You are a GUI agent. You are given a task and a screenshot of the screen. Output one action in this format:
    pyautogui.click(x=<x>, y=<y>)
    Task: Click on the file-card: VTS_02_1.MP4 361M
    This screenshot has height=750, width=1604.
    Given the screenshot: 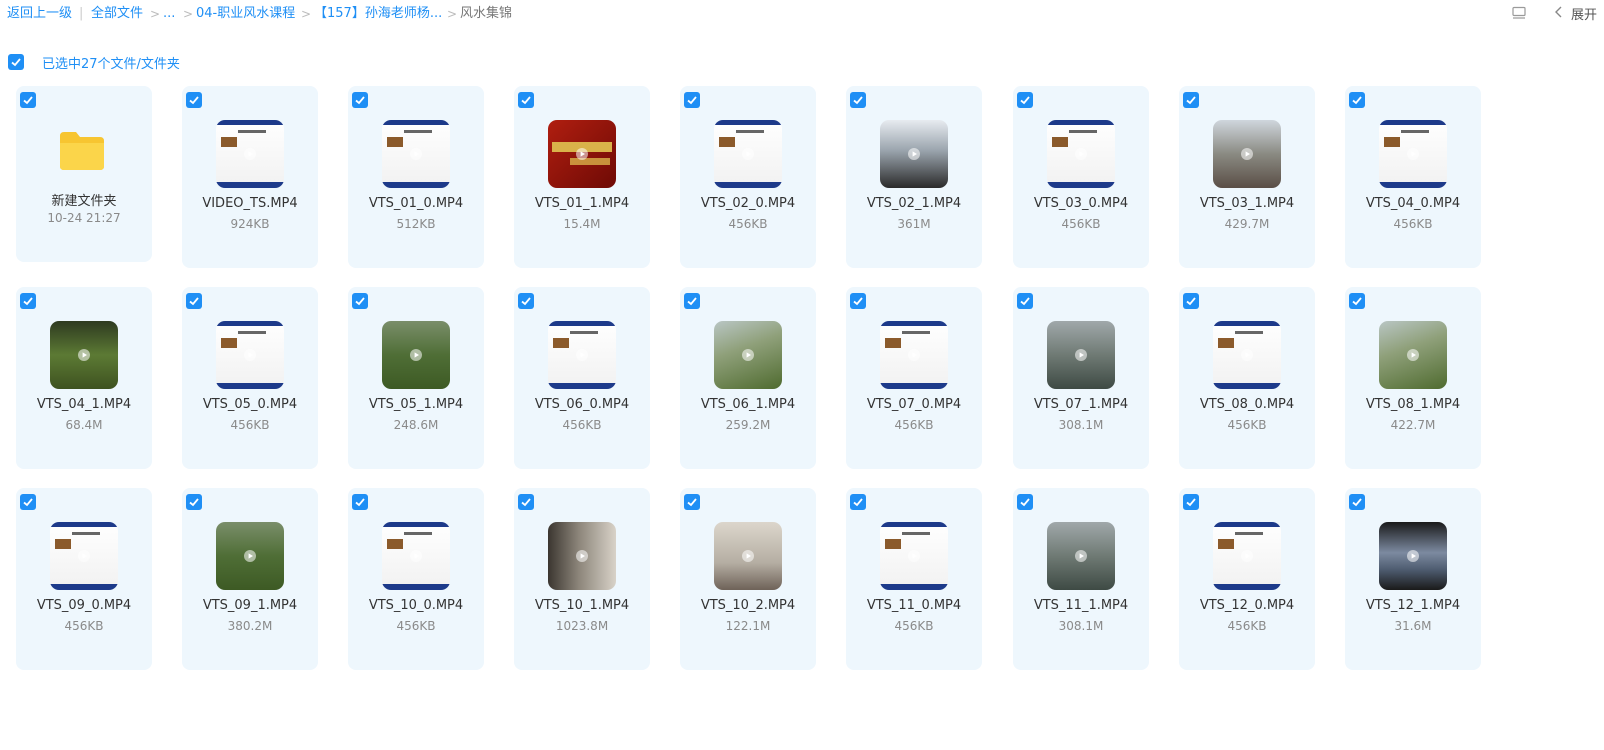 What is the action you would take?
    pyautogui.click(x=914, y=177)
    